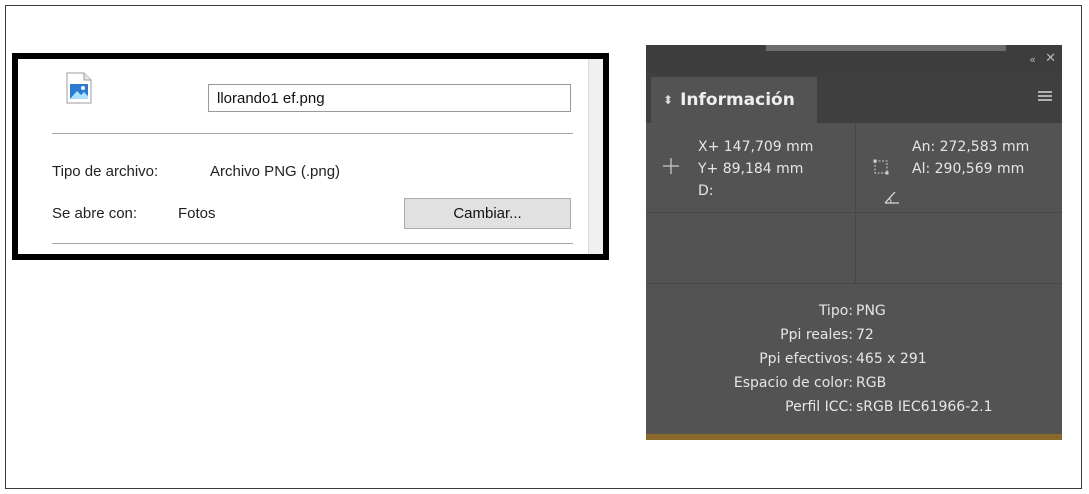 The width and height of the screenshot is (1089, 494). What do you see at coordinates (389, 98) in the screenshot?
I see `file-name-input` at bounding box center [389, 98].